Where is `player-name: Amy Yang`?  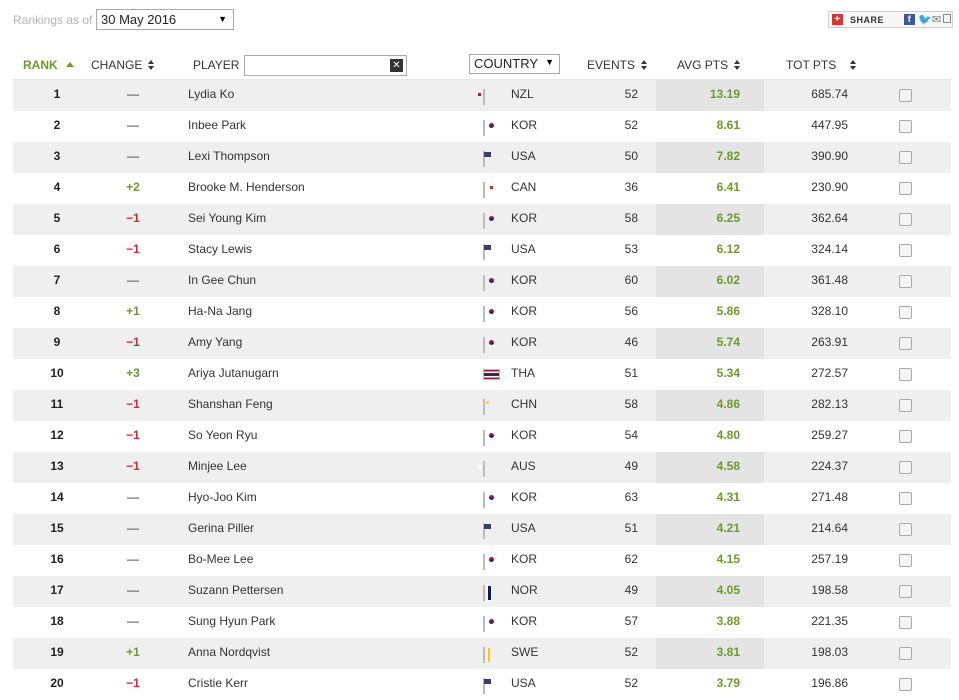
player-name: Amy Yang is located at coordinates (215, 342).